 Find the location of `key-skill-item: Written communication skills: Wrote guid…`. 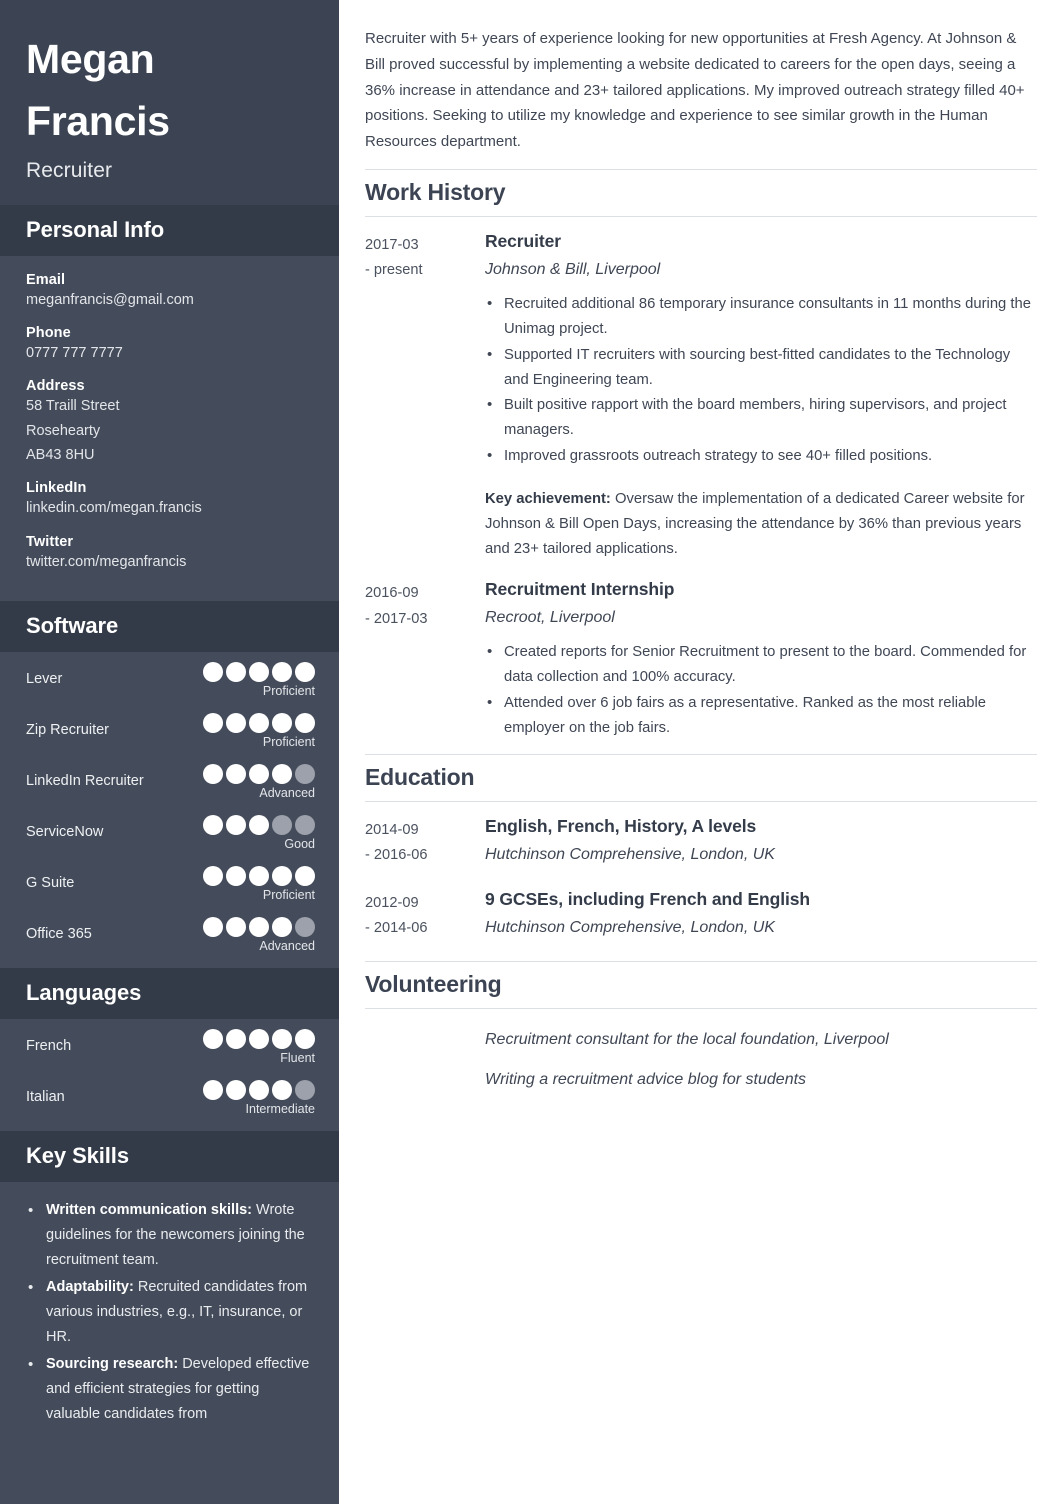

key-skill-item: Written communication skills: Wrote guid… is located at coordinates (171, 1235).